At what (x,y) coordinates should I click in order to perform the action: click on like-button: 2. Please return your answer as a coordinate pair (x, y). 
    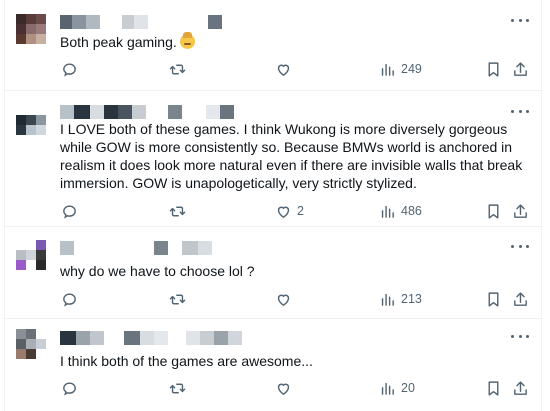
    Looking at the image, I should click on (289, 211).